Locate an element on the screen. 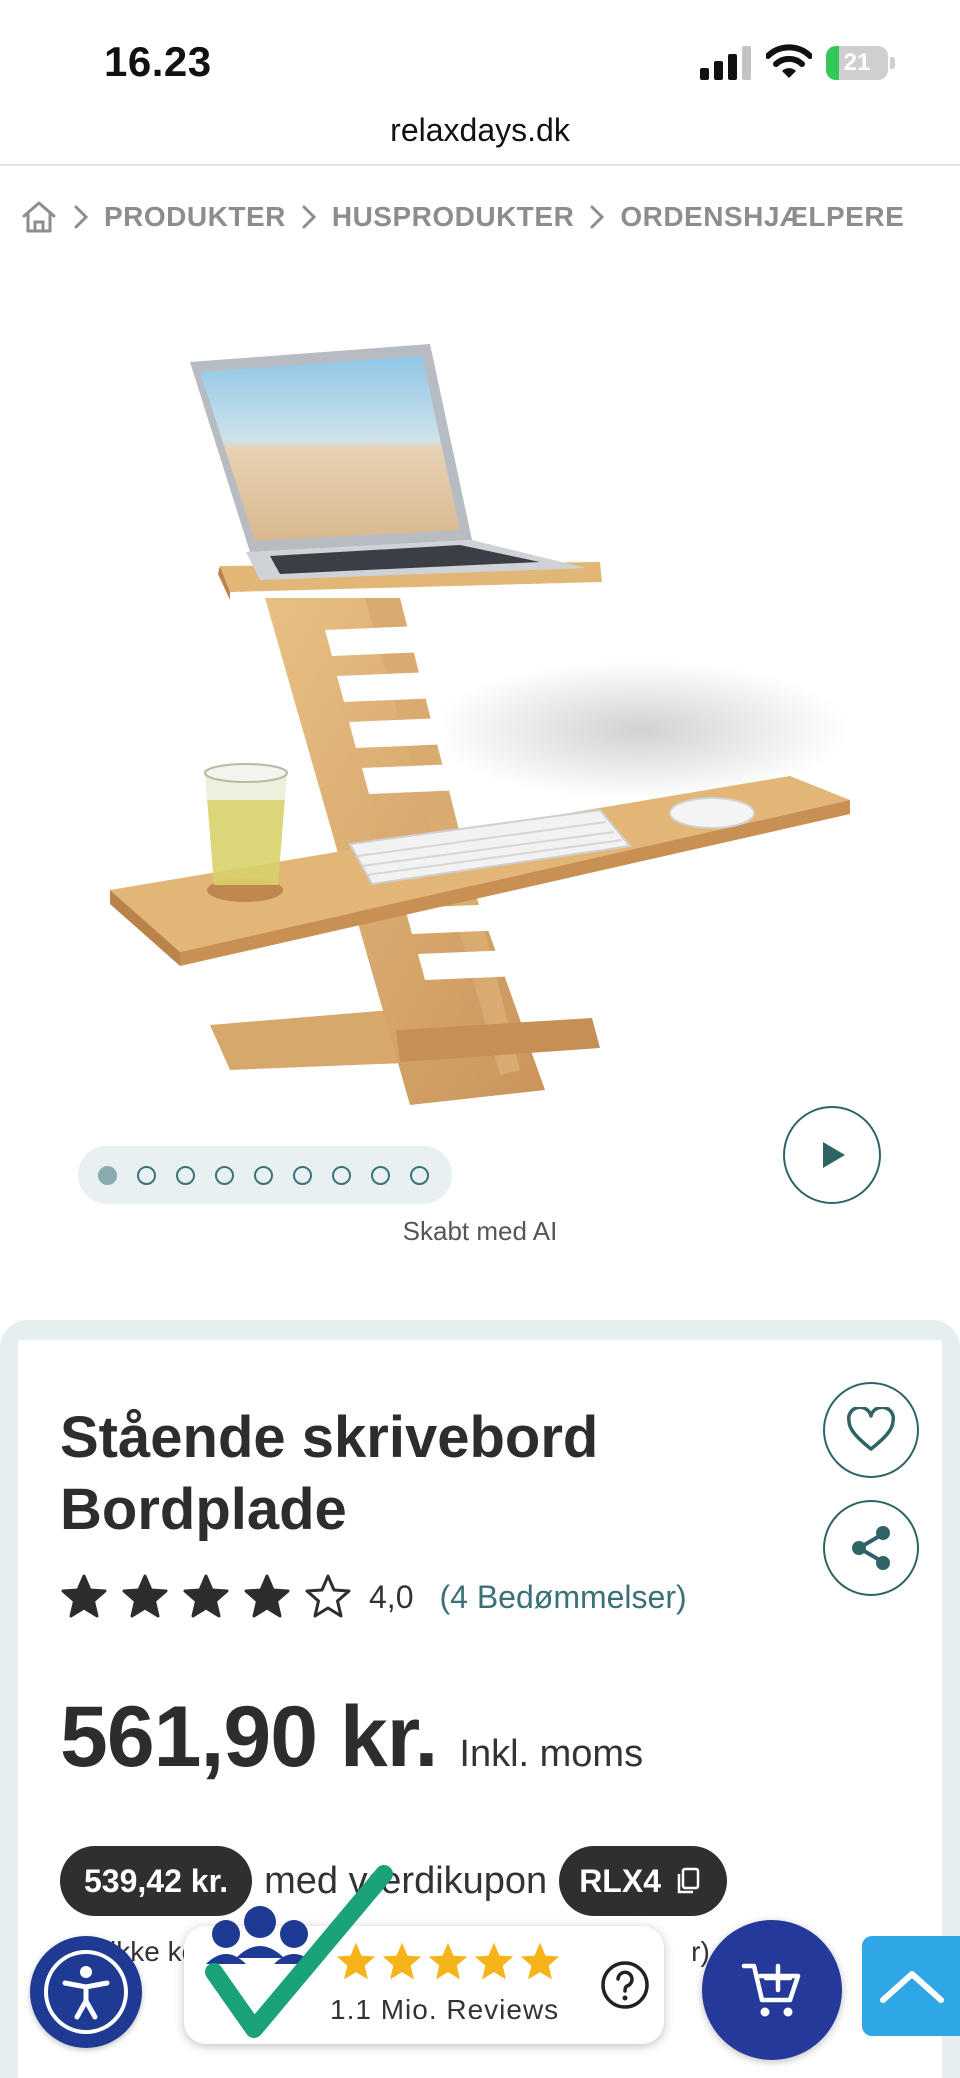  reviews-count: 1.1 Mio. Reviews is located at coordinates (445, 2009).